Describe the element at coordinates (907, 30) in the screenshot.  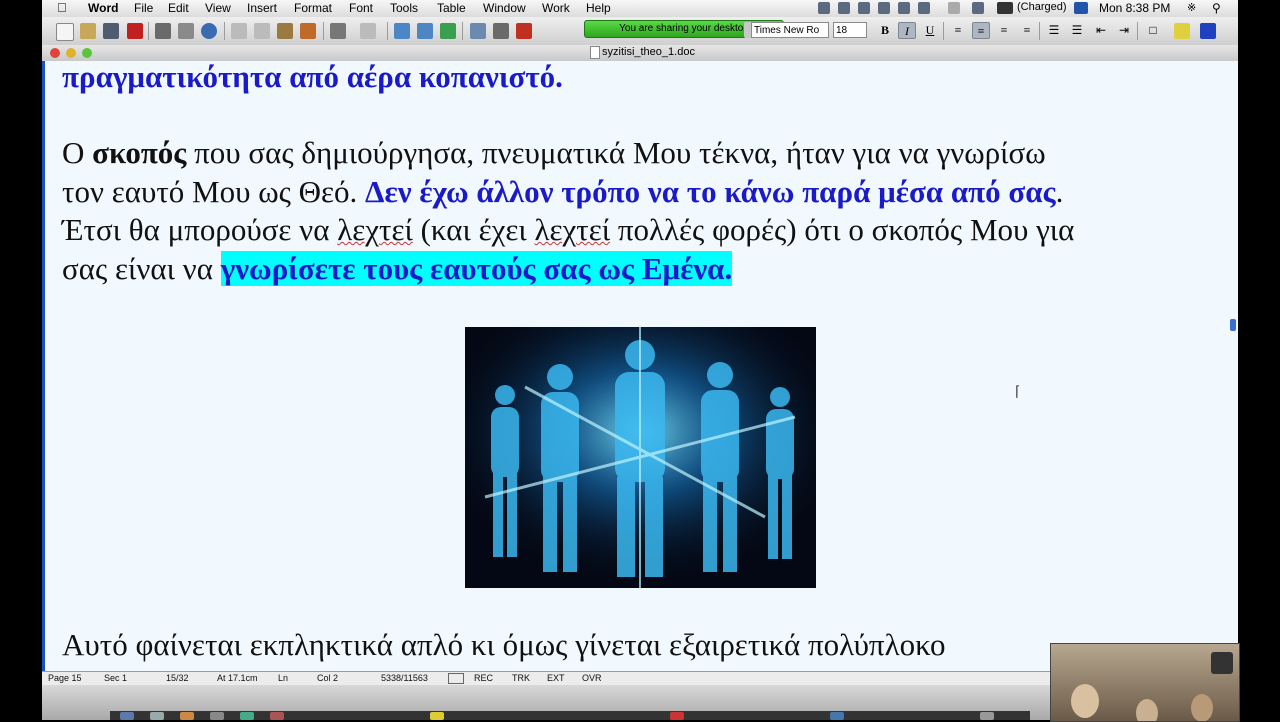
I see `italic-button: I` at that location.